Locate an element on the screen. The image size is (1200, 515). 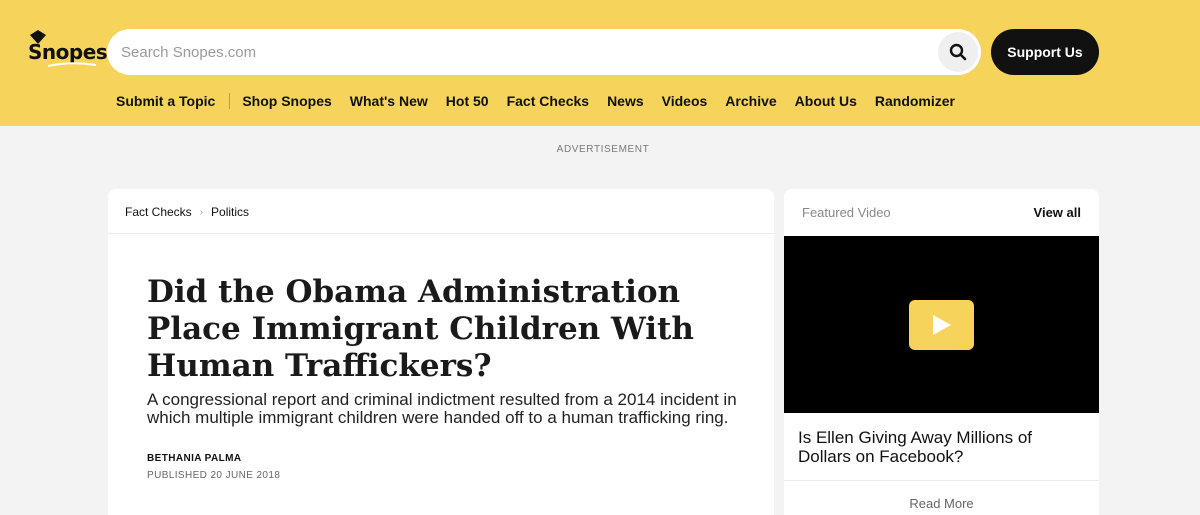
nav-fact-checks: Fact Checks is located at coordinates (548, 101).